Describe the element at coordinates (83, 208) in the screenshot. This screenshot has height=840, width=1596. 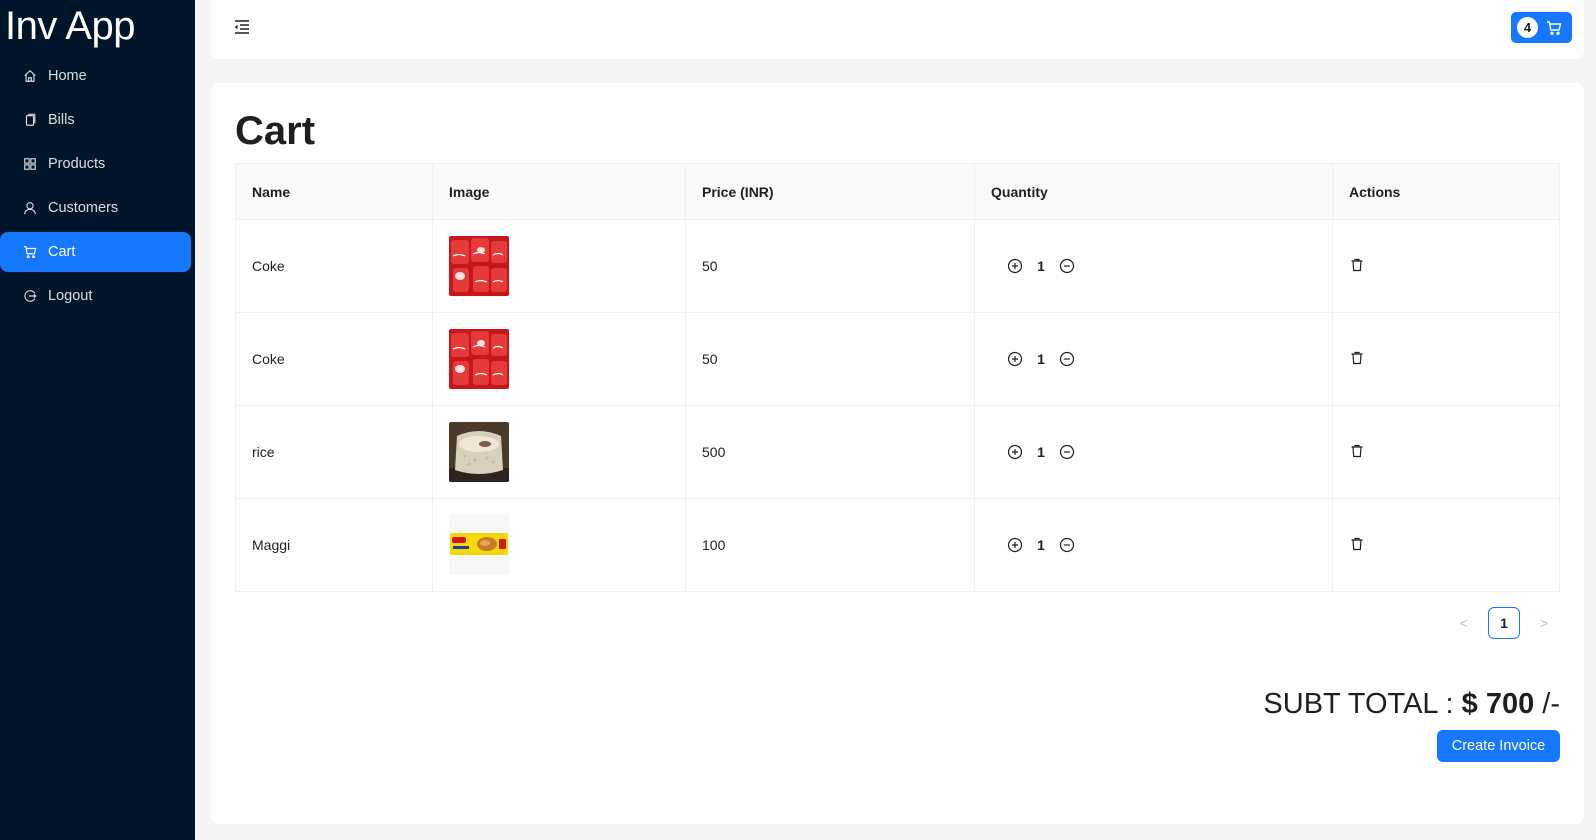
I see `sidebar-item-label: Customers` at that location.